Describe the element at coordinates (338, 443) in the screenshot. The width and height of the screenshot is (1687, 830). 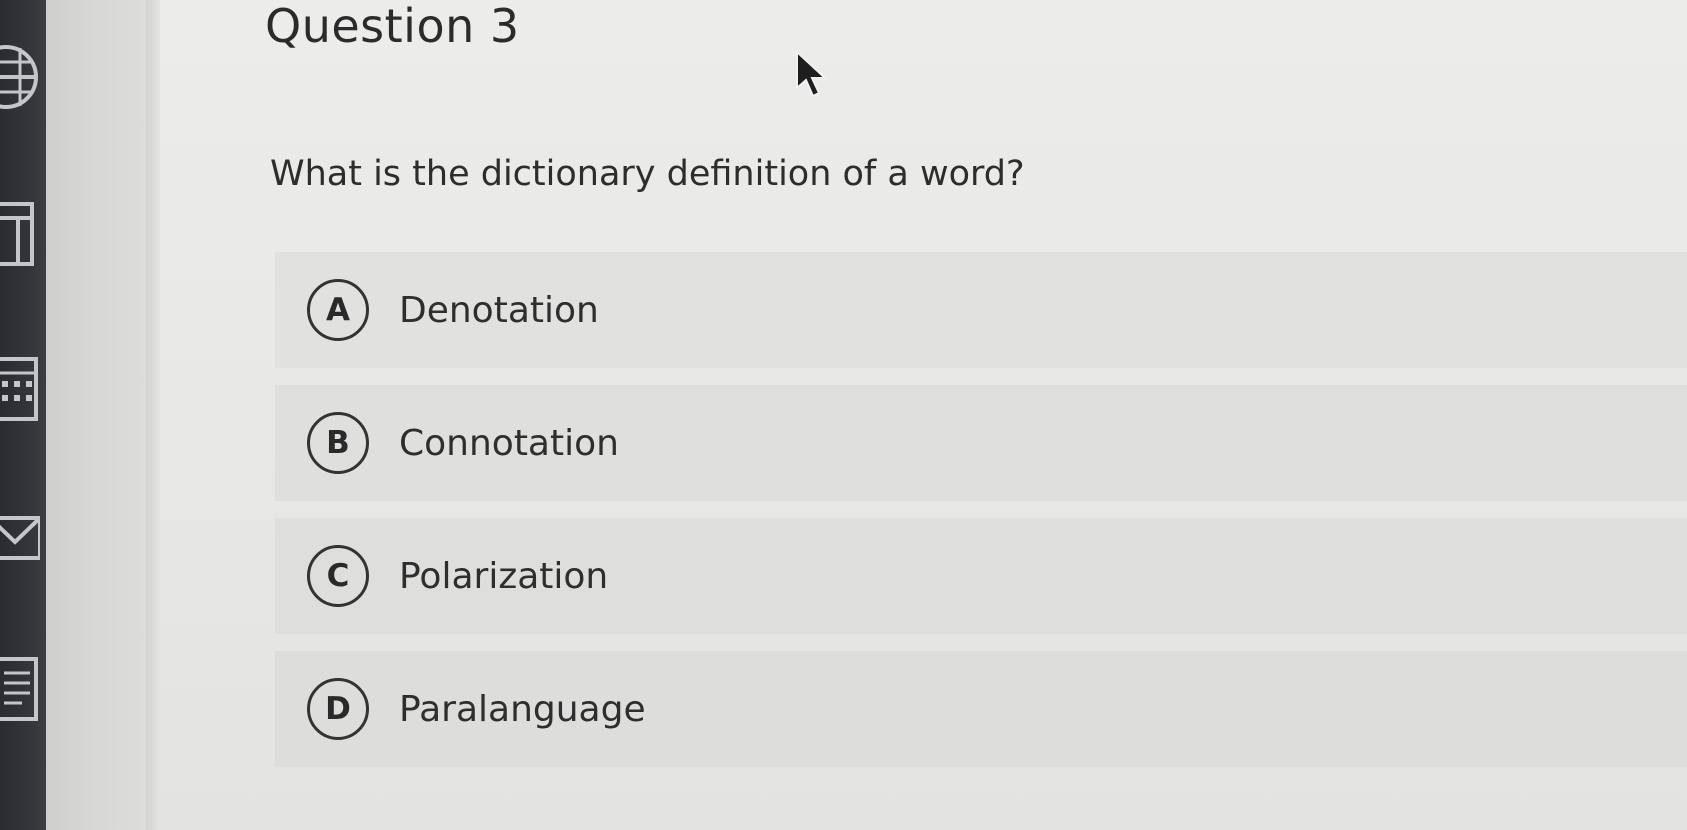
I see `option-letter-badge: B` at that location.